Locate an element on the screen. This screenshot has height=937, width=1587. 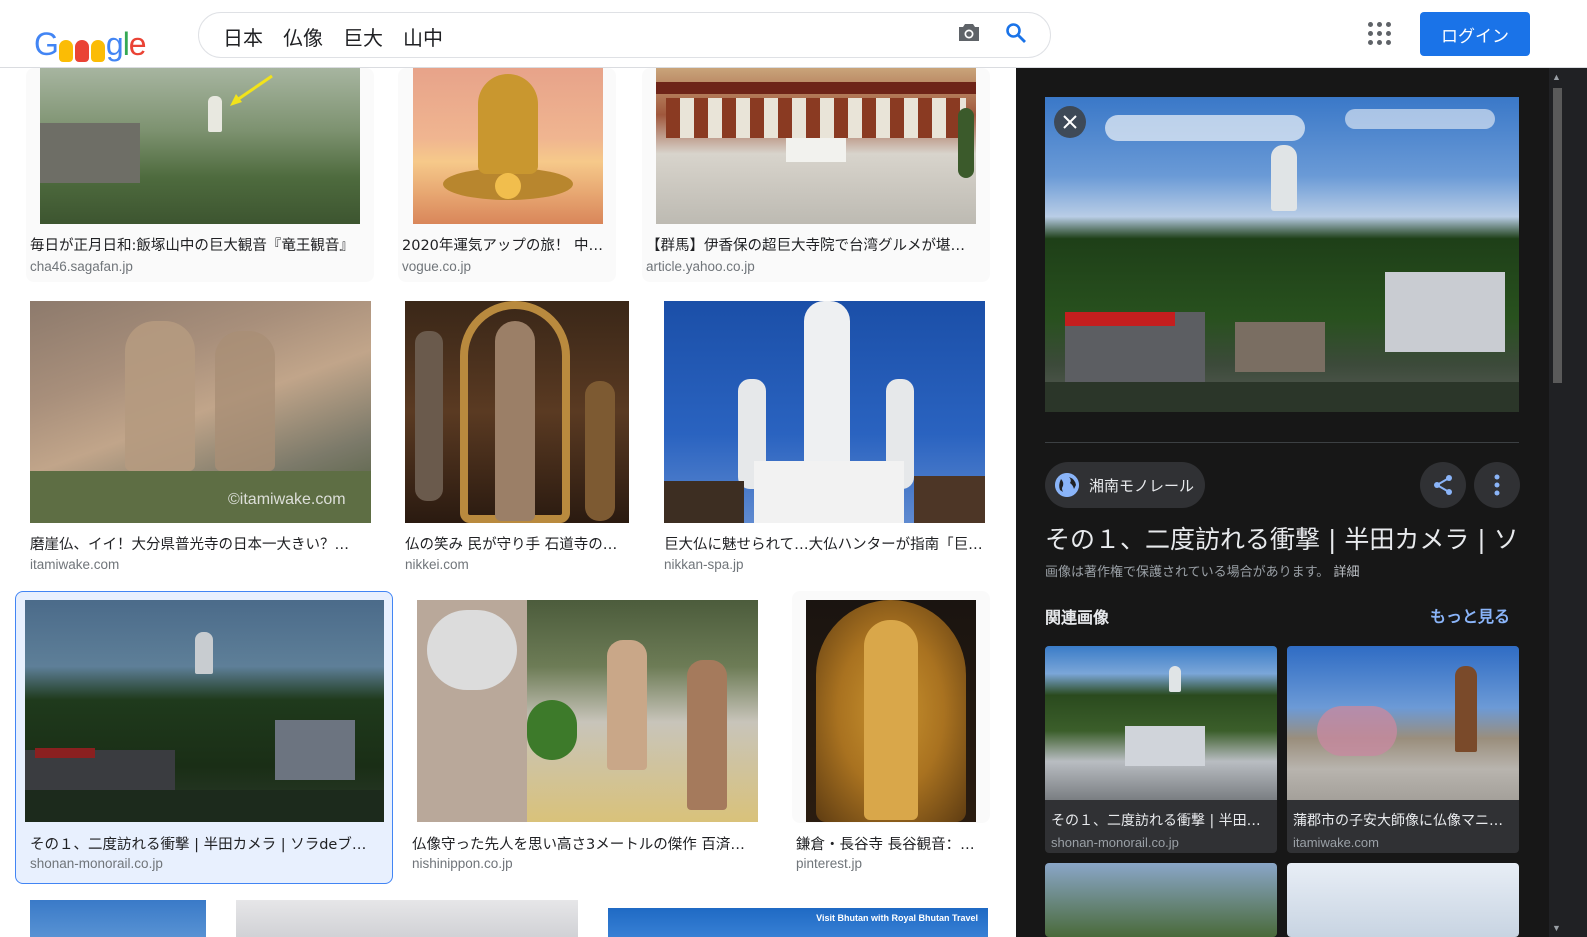
preview-title: その１、二度訪れる衝撃 | 半田カメラ | ソ is located at coordinates (1285, 538).